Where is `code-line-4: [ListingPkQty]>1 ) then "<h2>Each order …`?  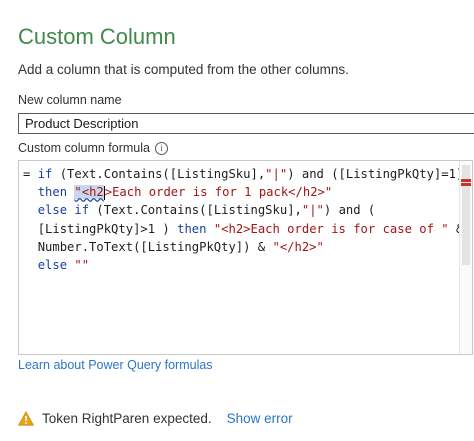
code-line-4: [ListingPkQty]>1 ) then "<h2>Each order … is located at coordinates (243, 229).